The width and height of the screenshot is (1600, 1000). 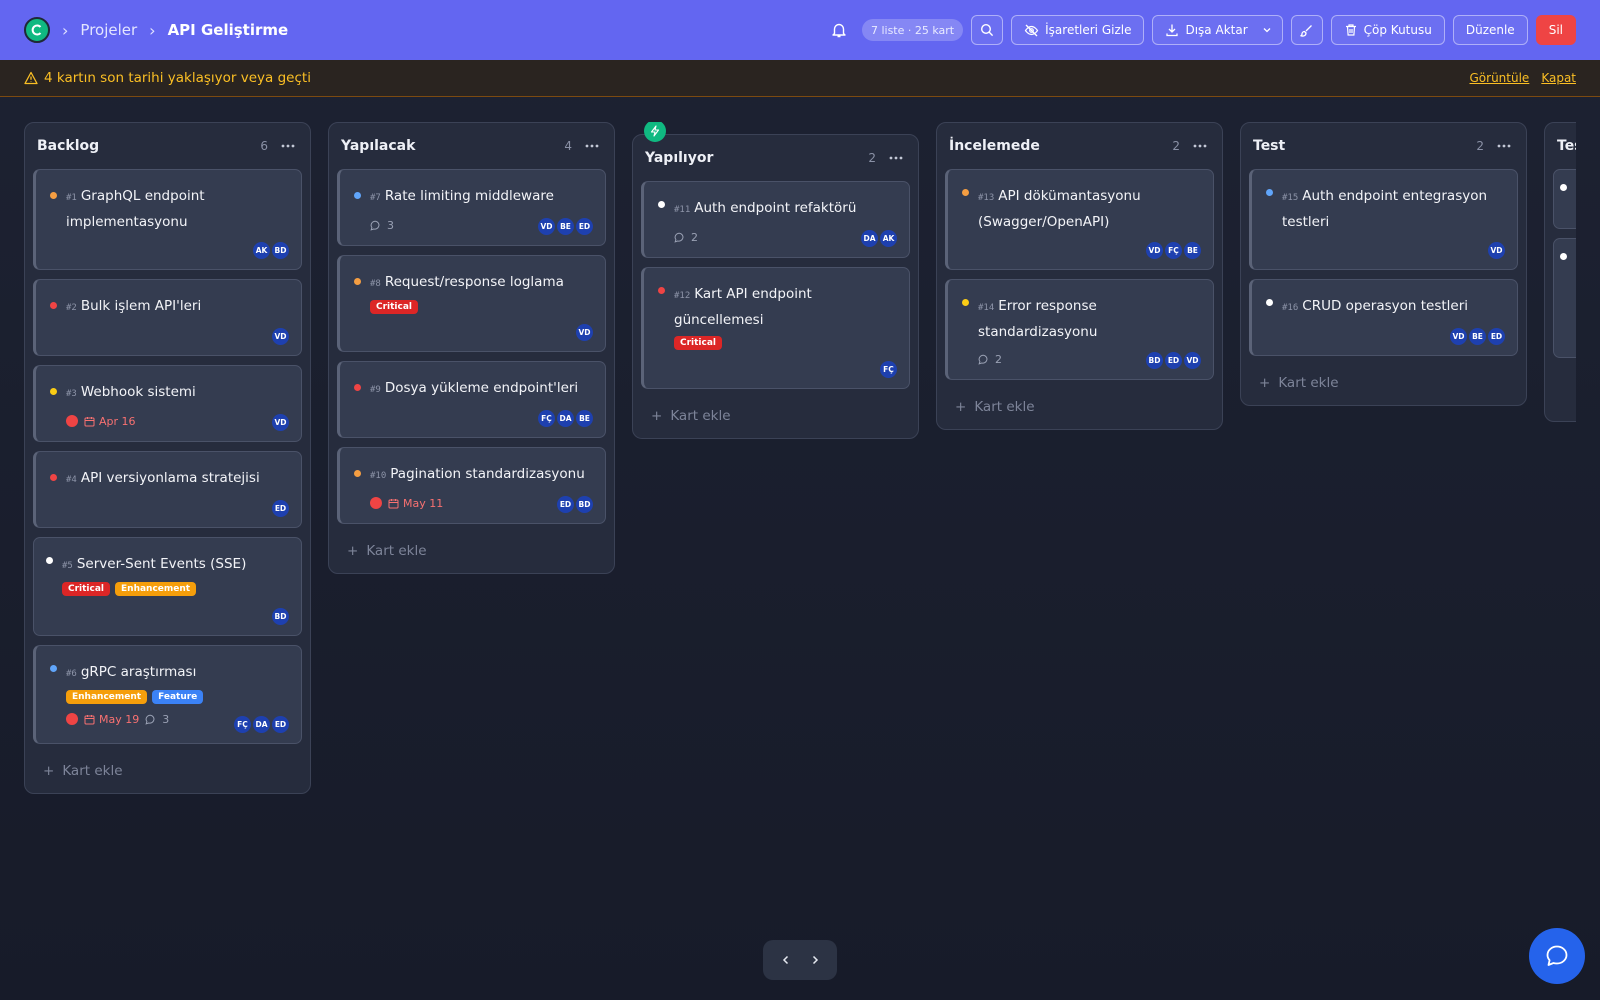 What do you see at coordinates (471, 399) in the screenshot?
I see `card: #9 Dosya yükleme endpoint'leri FÇ DA BE` at bounding box center [471, 399].